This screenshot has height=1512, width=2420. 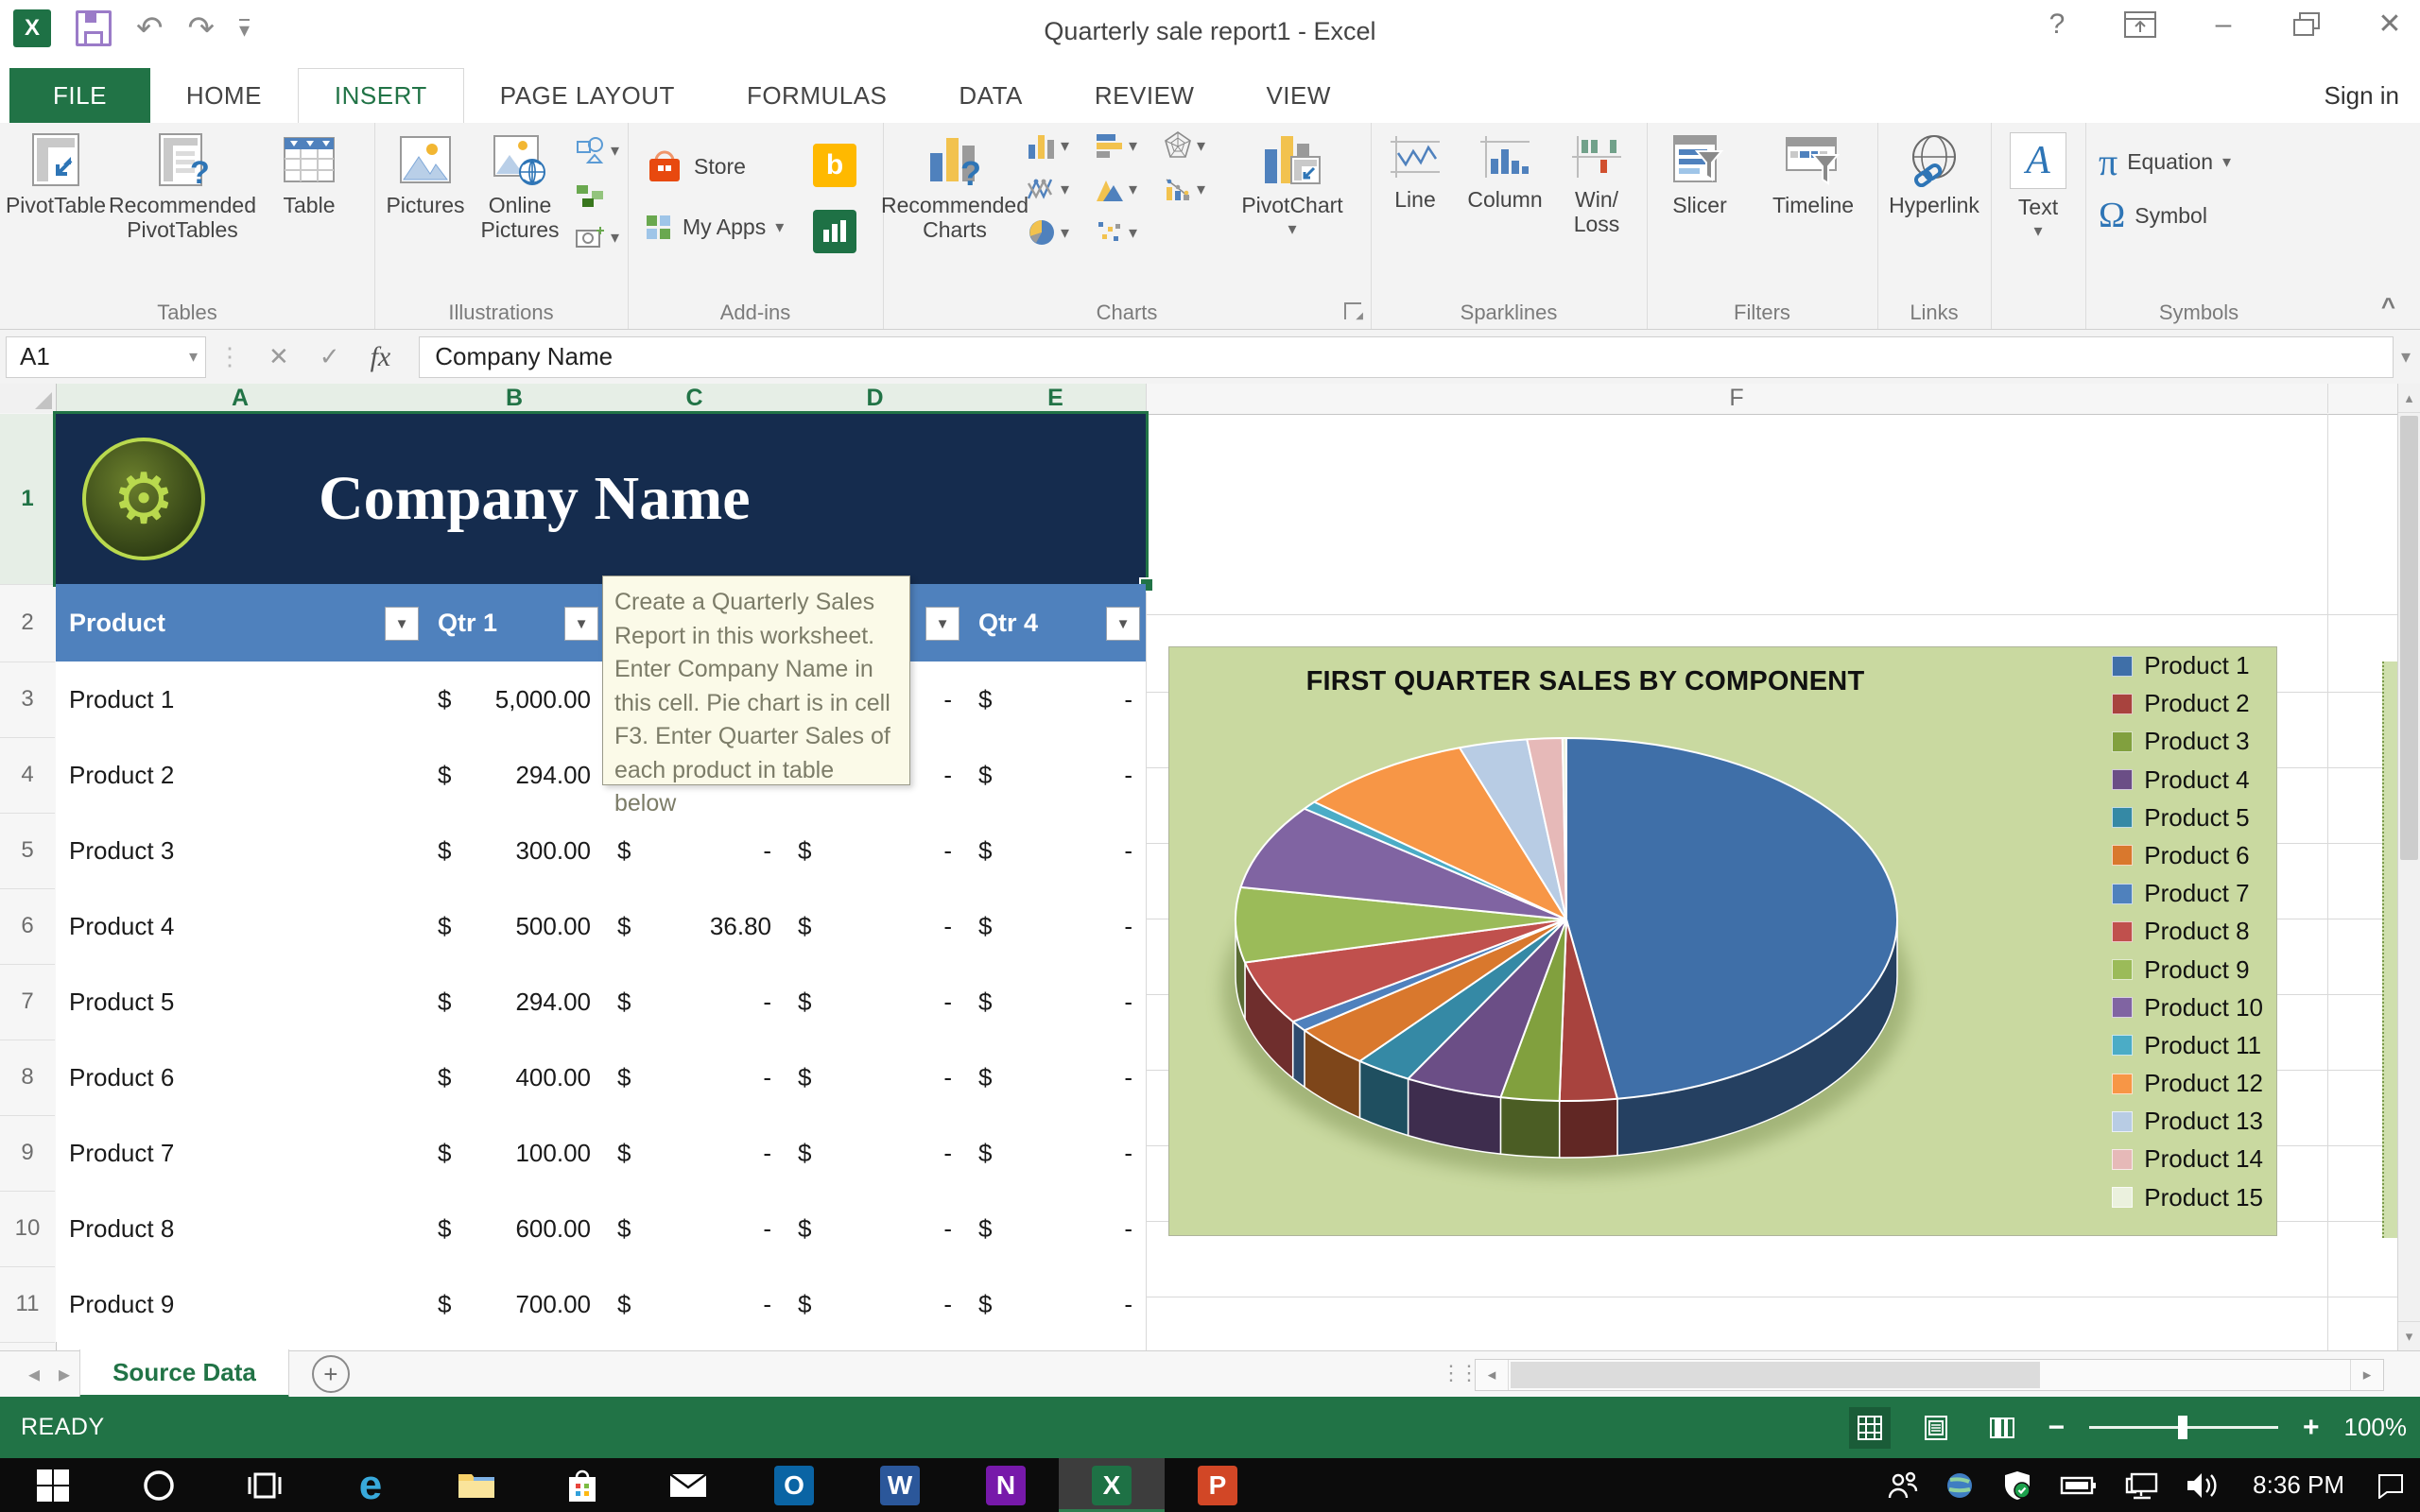 I want to click on legend-item-product-8: Product 8, so click(x=2187, y=931).